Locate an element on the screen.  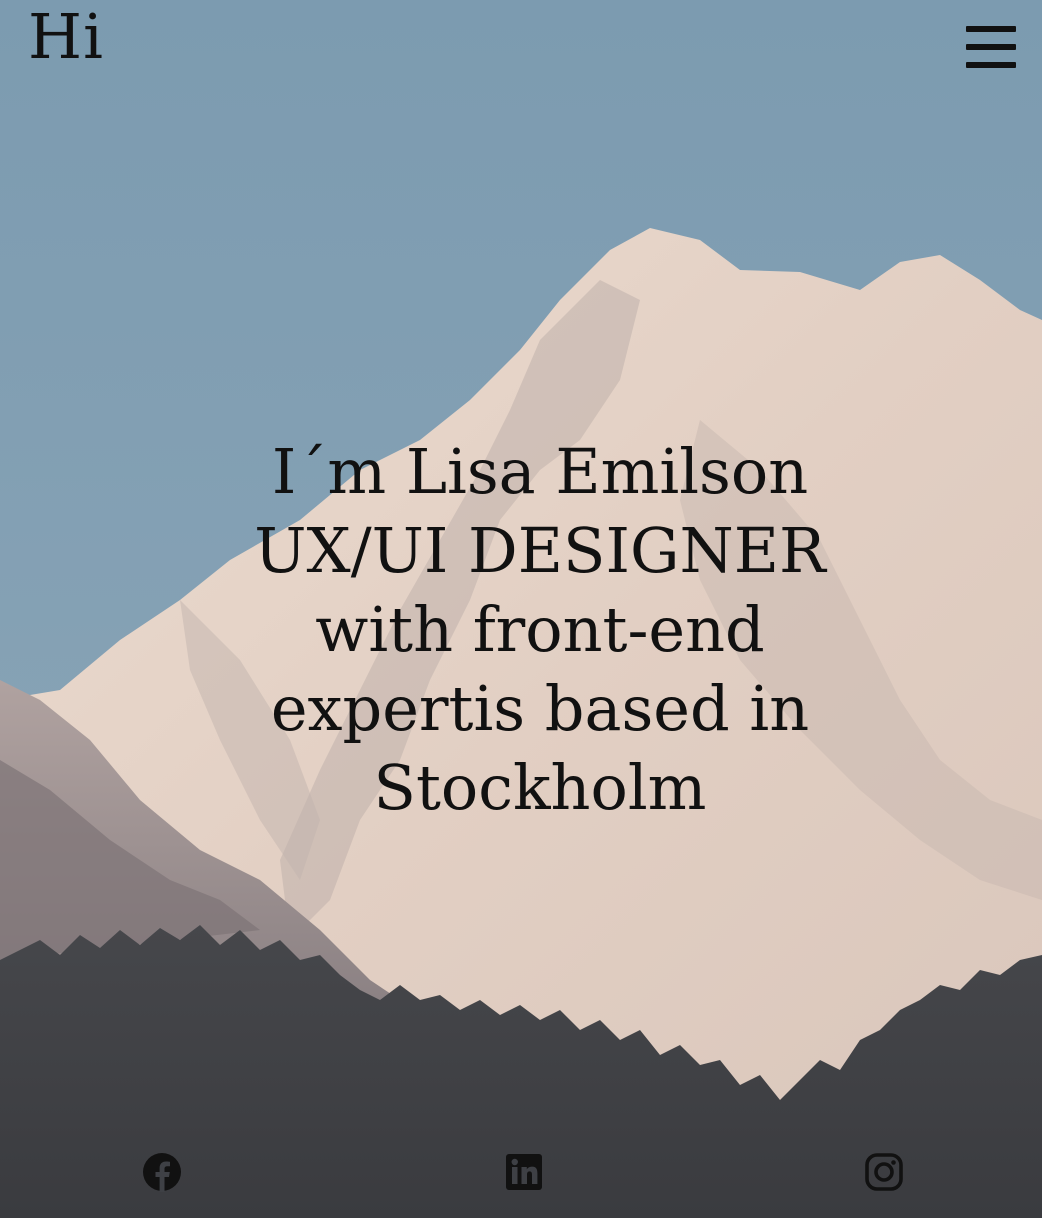
facebook-icon is located at coordinates (162, 1172).